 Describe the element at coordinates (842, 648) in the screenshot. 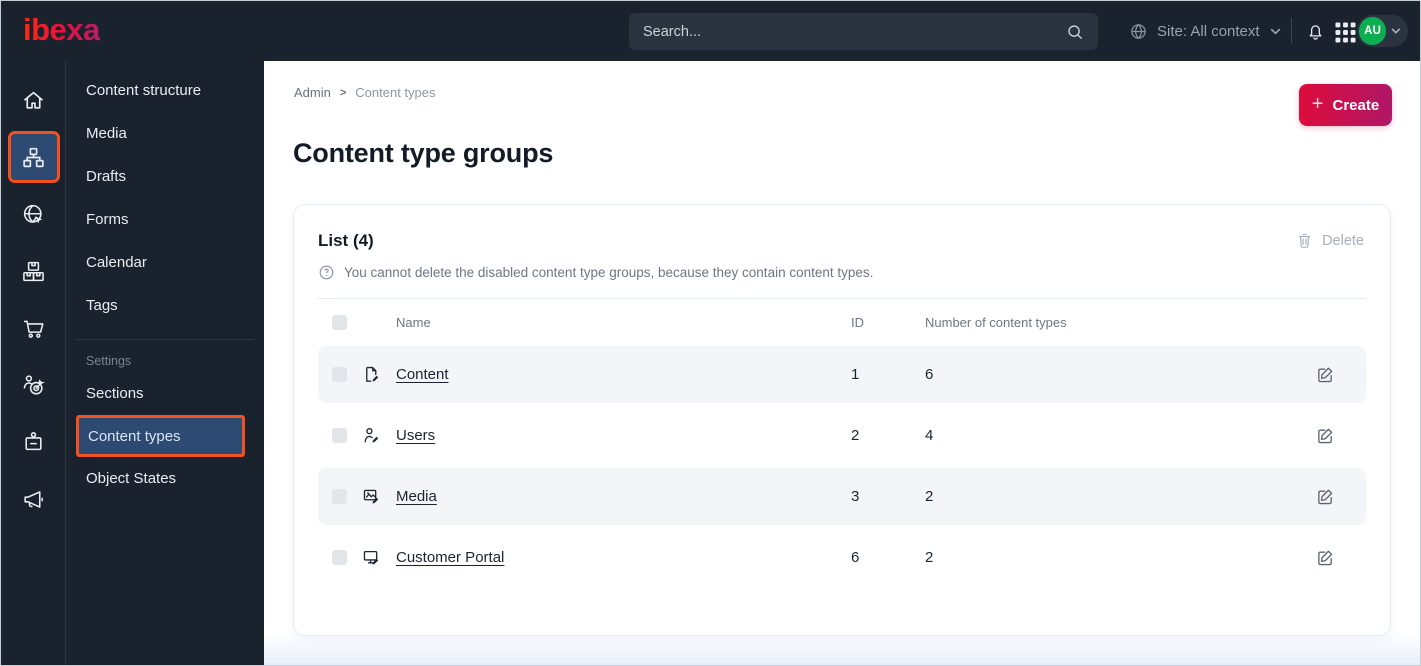

I see `bottom-gradient` at that location.